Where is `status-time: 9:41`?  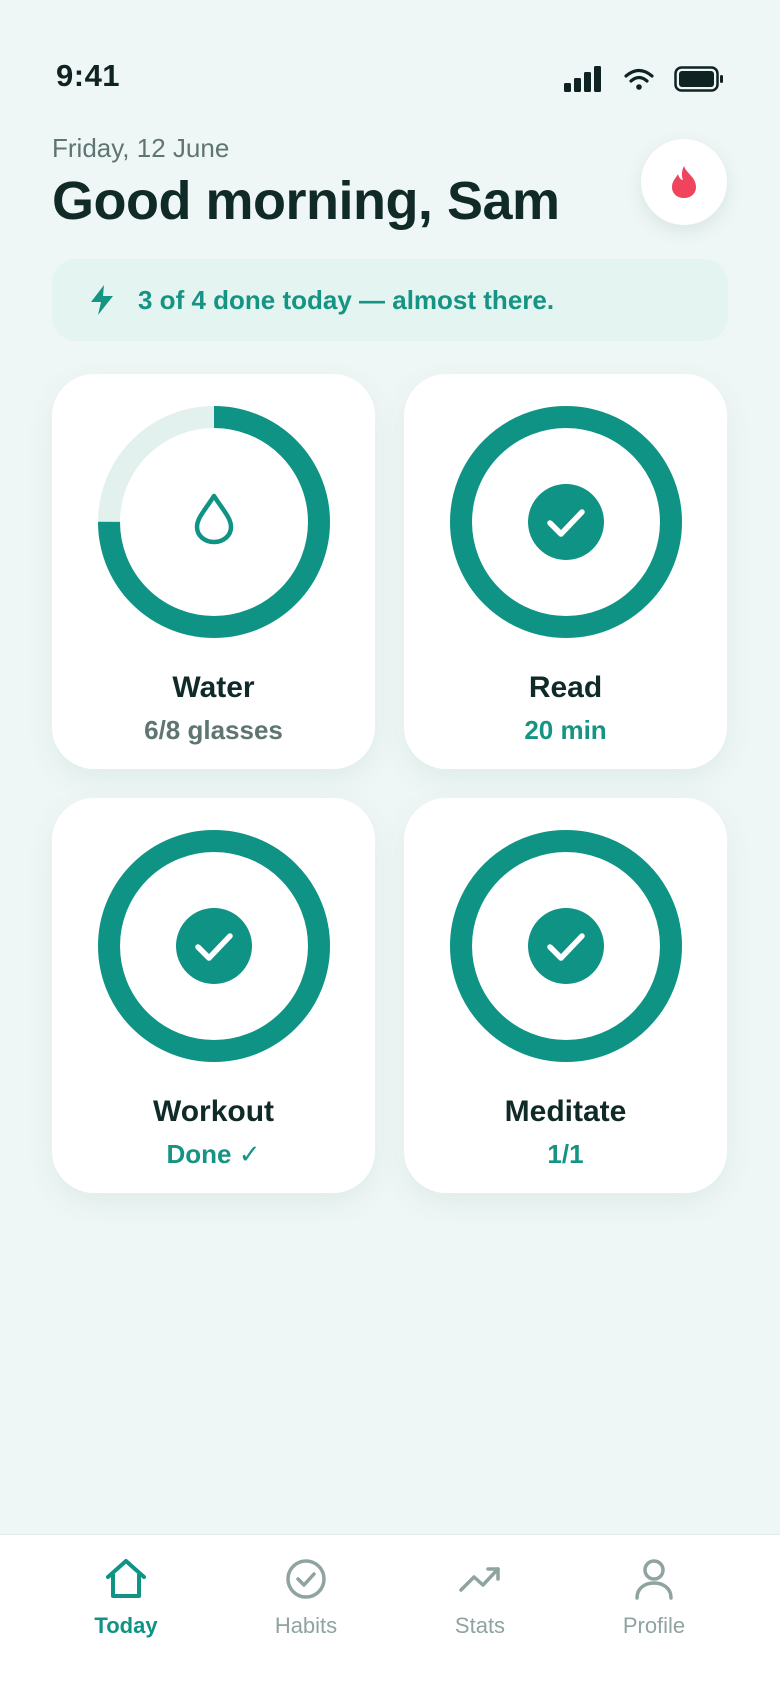
status-time: 9:41 is located at coordinates (88, 75).